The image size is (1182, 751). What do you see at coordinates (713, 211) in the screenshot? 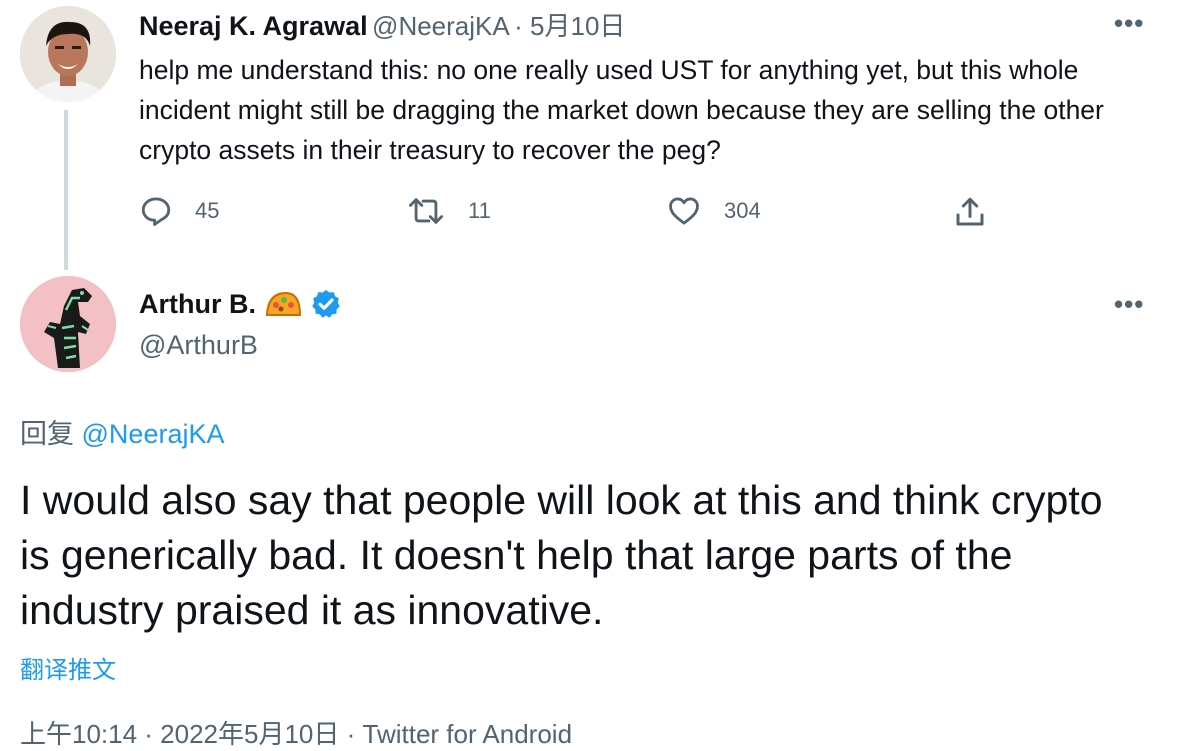
I see `like-action: 304` at bounding box center [713, 211].